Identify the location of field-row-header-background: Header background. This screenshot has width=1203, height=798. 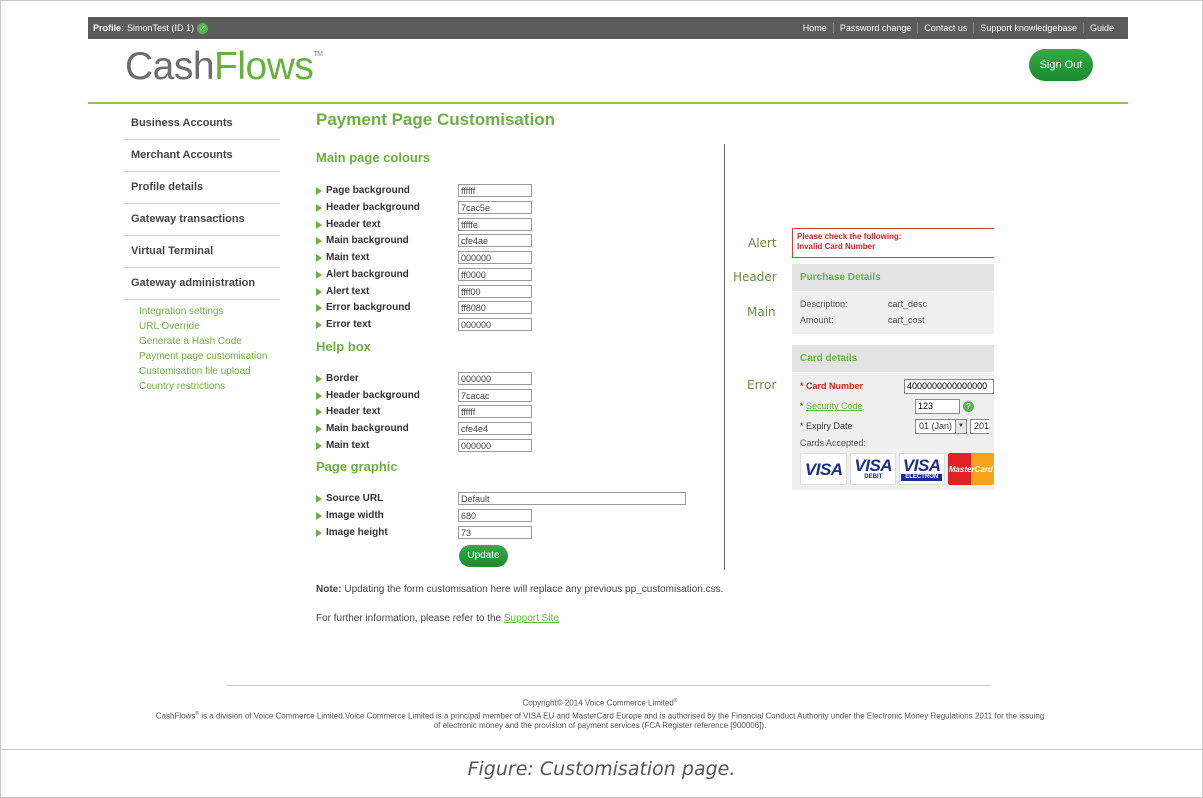
(424, 207).